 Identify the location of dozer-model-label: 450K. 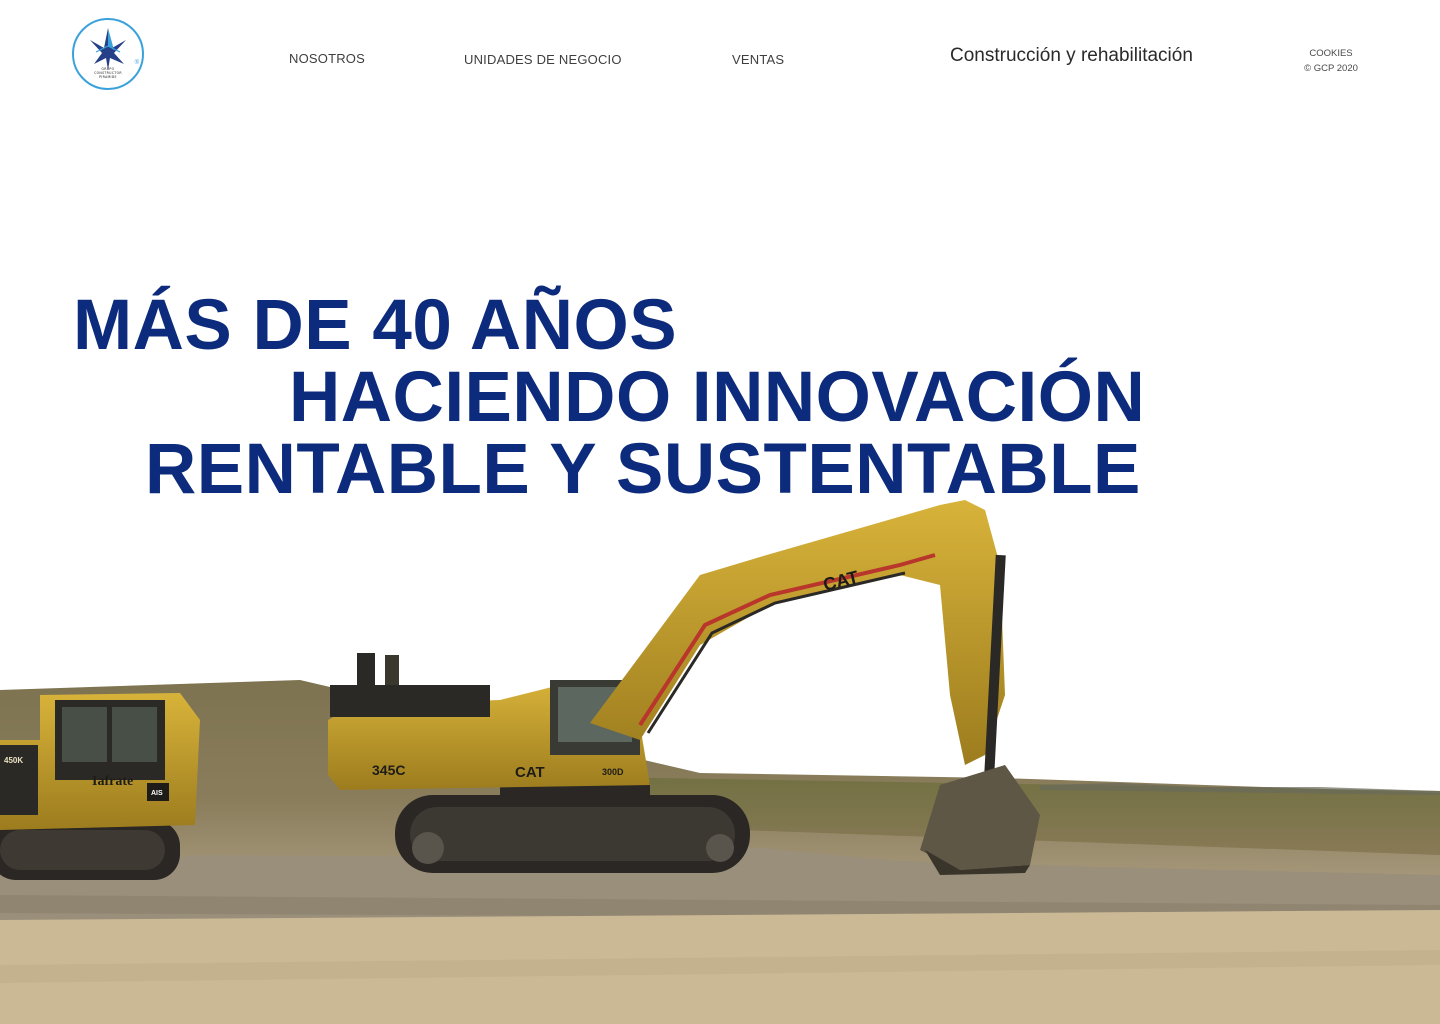
(13, 760).